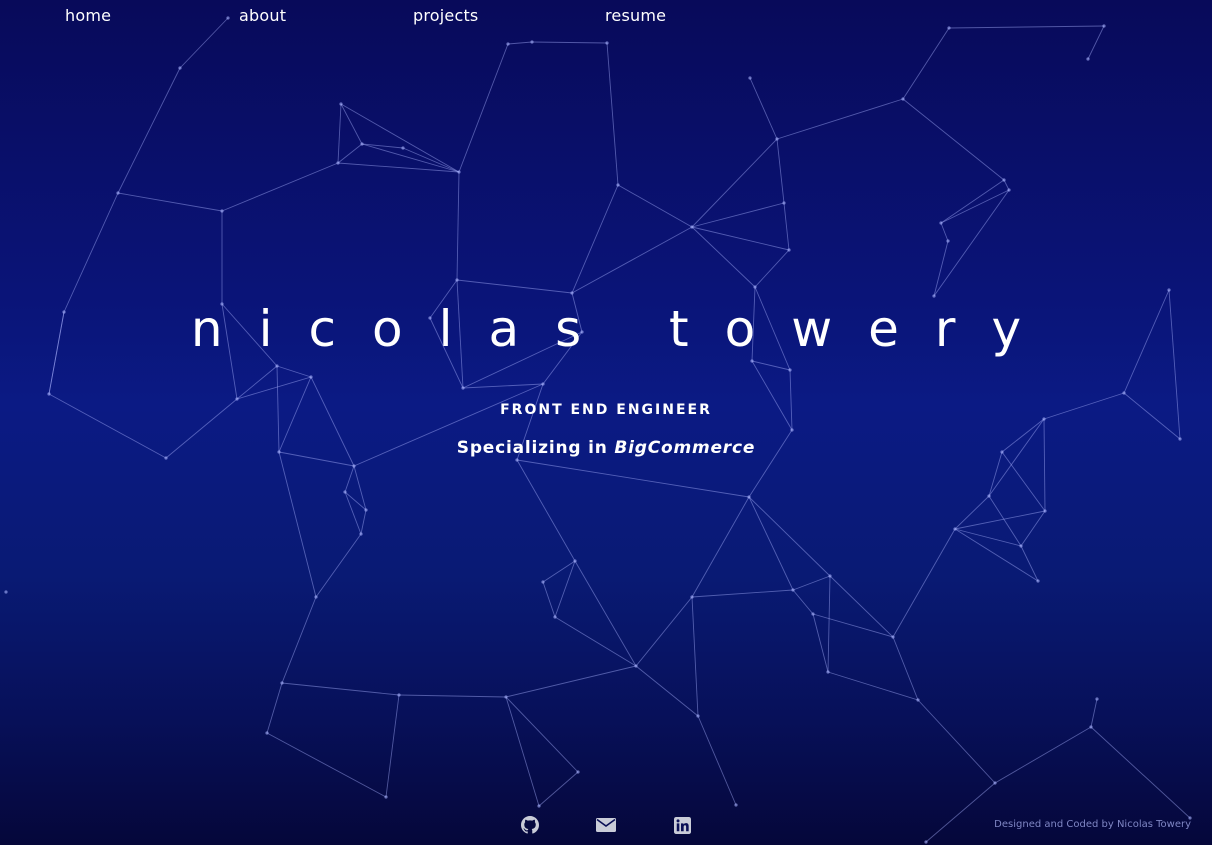 The height and width of the screenshot is (845, 1212). I want to click on github-link, so click(530, 825).